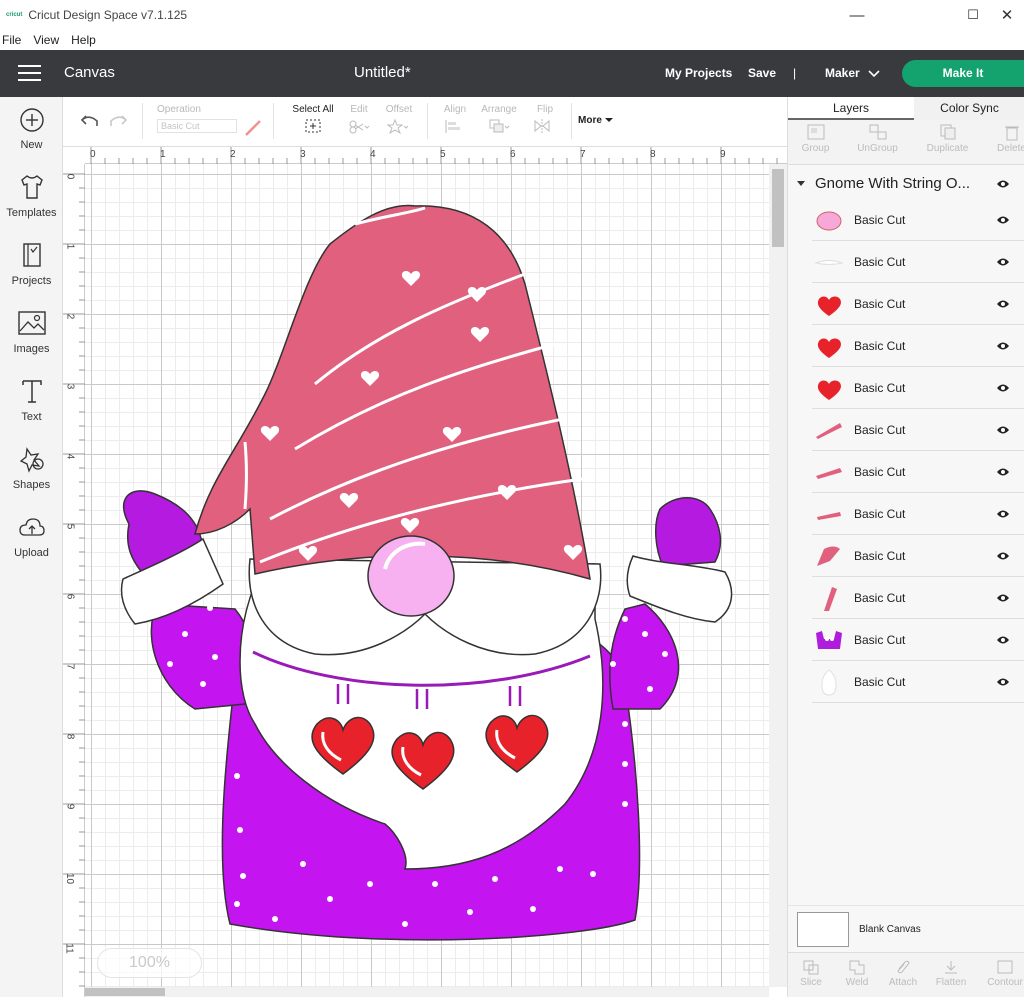  I want to click on caret-down-icon, so click(801, 184).